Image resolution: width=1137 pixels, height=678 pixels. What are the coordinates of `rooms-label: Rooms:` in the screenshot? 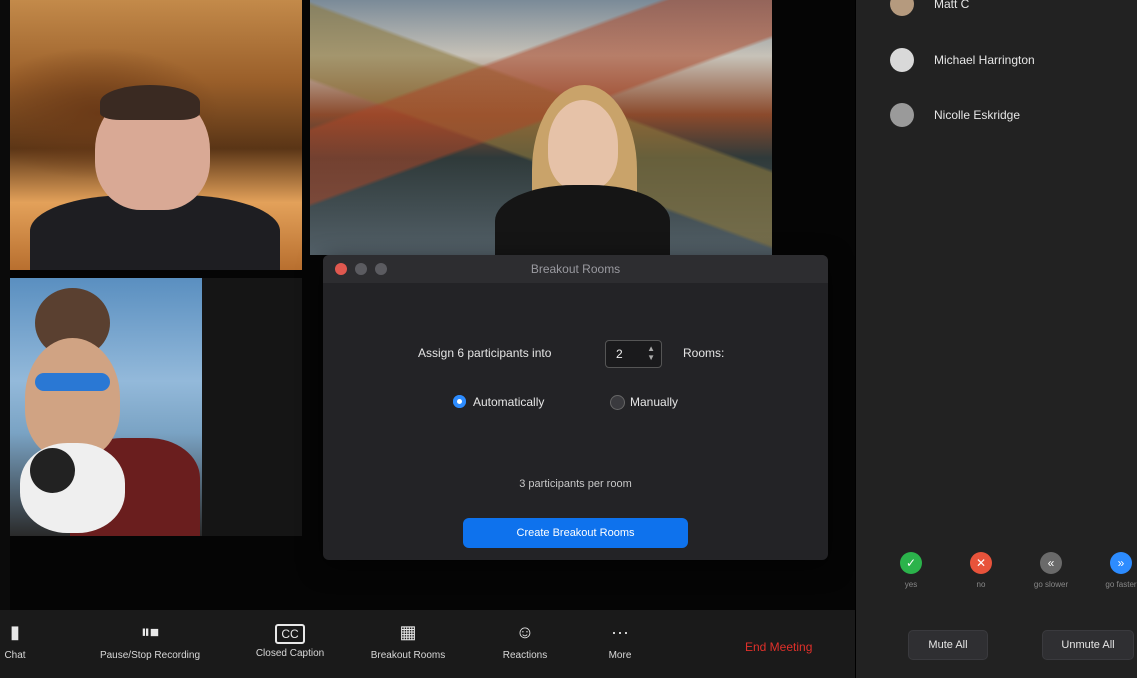 It's located at (704, 353).